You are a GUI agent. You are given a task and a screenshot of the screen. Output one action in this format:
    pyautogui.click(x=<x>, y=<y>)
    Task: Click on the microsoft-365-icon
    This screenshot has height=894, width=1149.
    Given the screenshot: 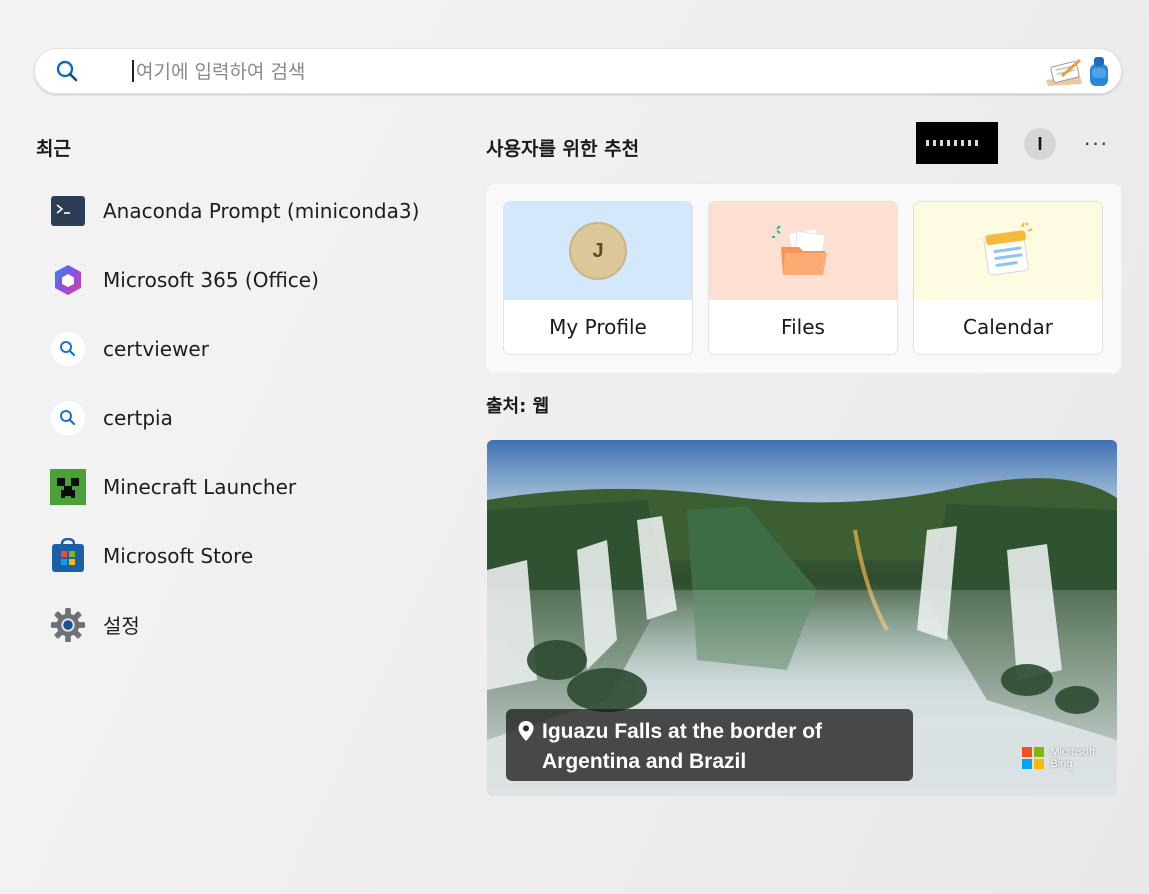 What is the action you would take?
    pyautogui.click(x=68, y=280)
    